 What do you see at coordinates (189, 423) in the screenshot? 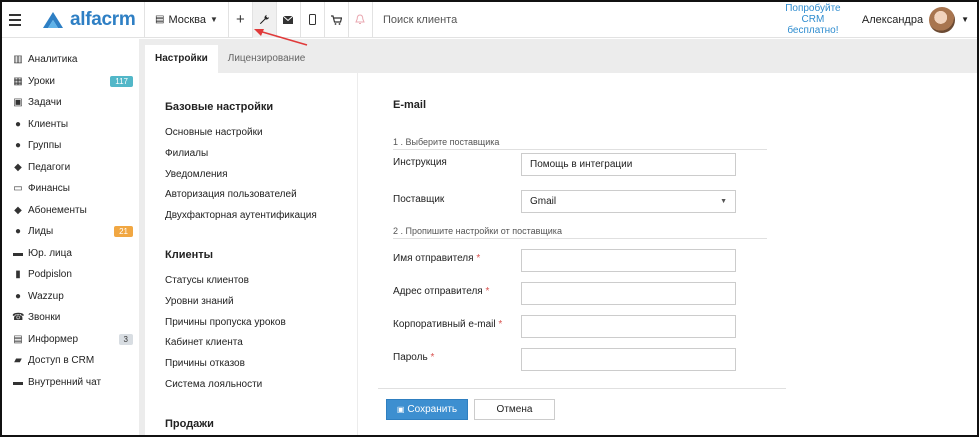
I see `sales-heading: Продажи` at bounding box center [189, 423].